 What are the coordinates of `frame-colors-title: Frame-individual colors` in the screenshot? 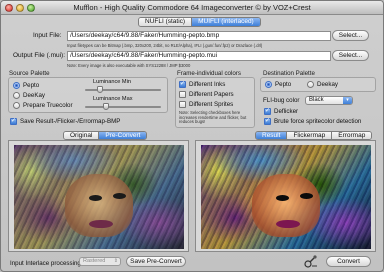 It's located at (209, 73).